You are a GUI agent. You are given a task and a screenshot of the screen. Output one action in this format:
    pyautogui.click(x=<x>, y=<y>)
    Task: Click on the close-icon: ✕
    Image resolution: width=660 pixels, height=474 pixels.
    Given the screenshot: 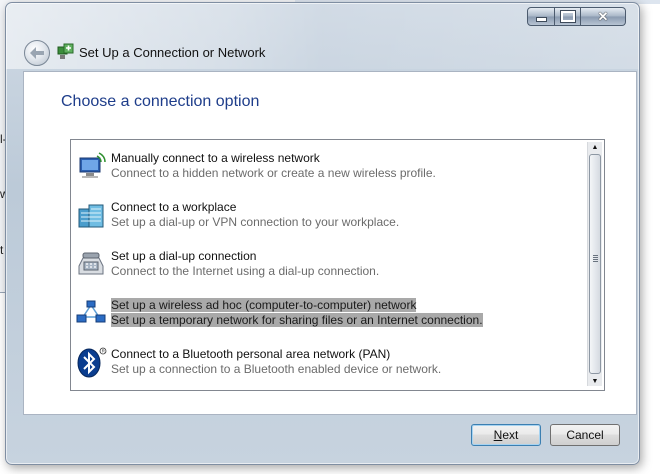 What is the action you would take?
    pyautogui.click(x=603, y=16)
    